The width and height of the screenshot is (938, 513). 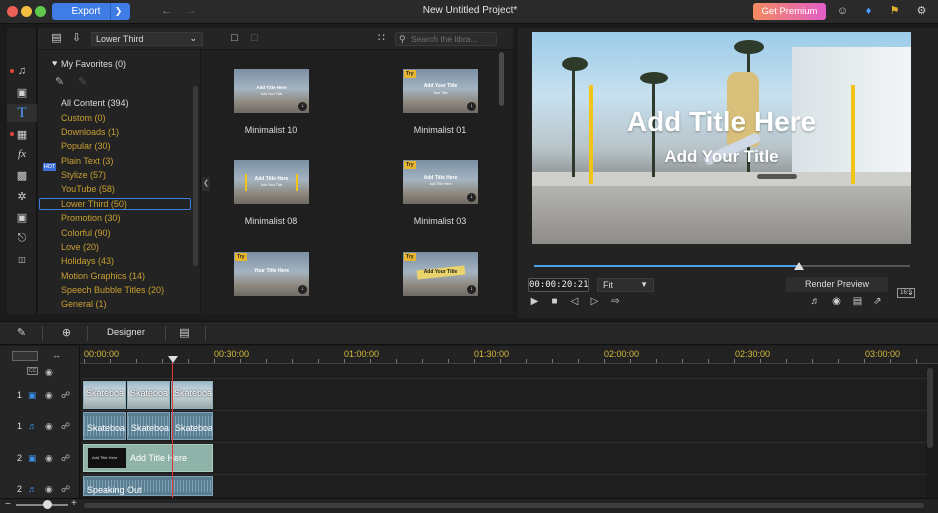 I want to click on category-item: Colorful (90), so click(x=86, y=233).